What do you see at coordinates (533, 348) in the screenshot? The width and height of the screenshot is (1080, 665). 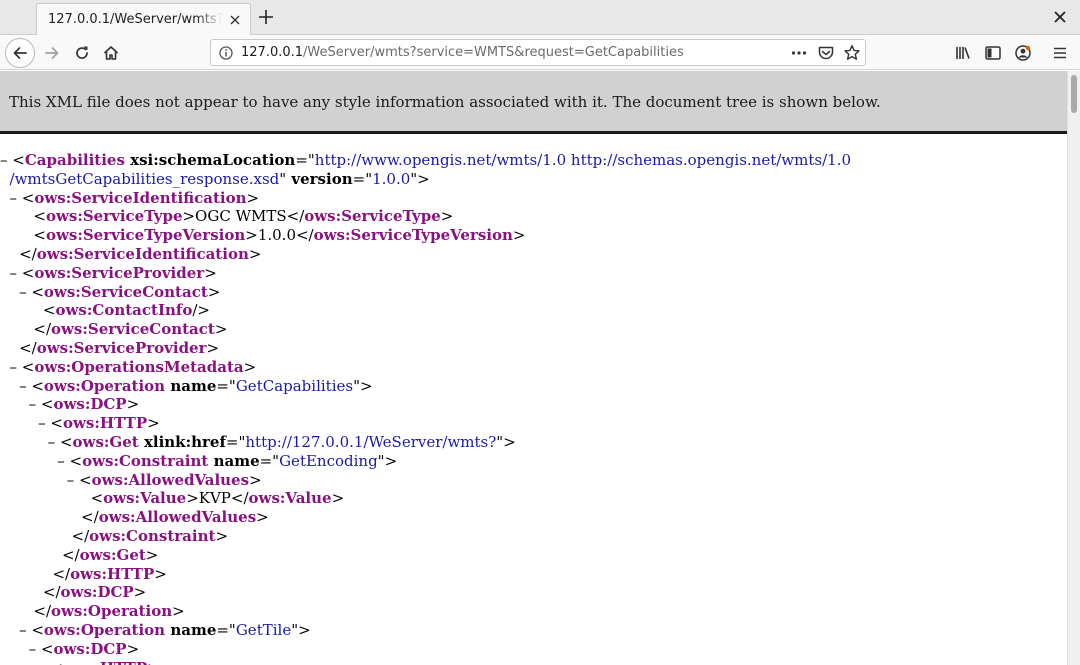 I see `xml-tree-line: </ows:ServiceProvider>` at bounding box center [533, 348].